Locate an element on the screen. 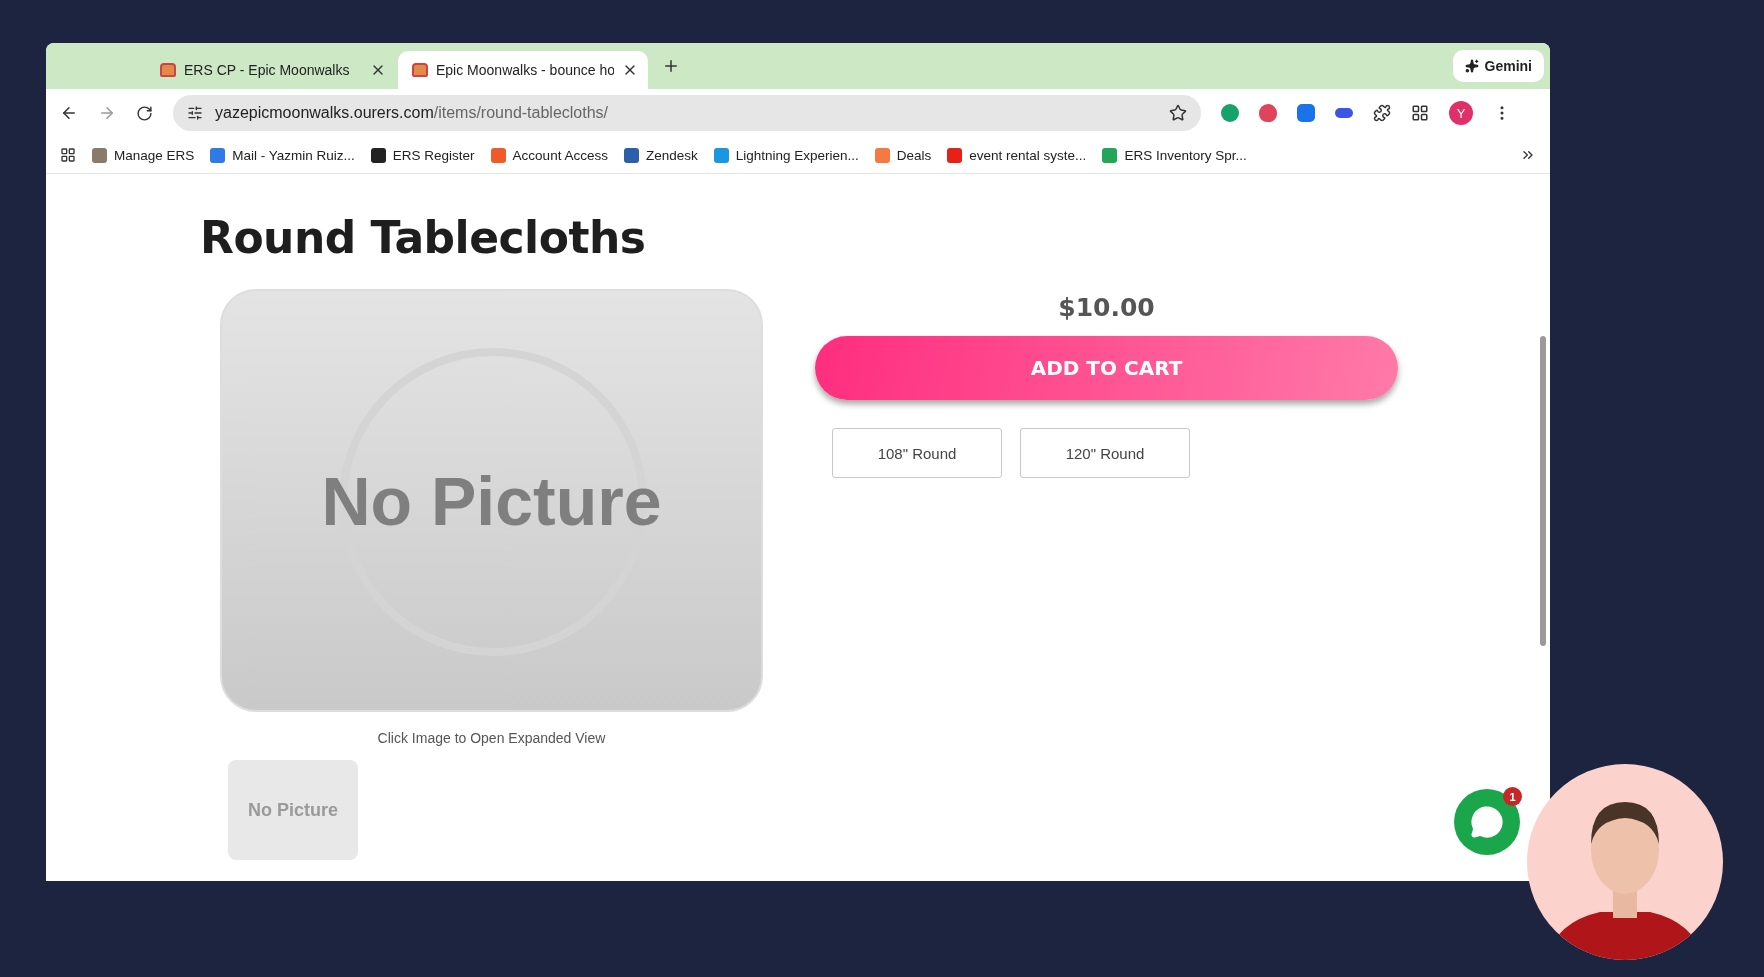 The width and height of the screenshot is (1764, 977). bookmark: Deals is located at coordinates (903, 155).